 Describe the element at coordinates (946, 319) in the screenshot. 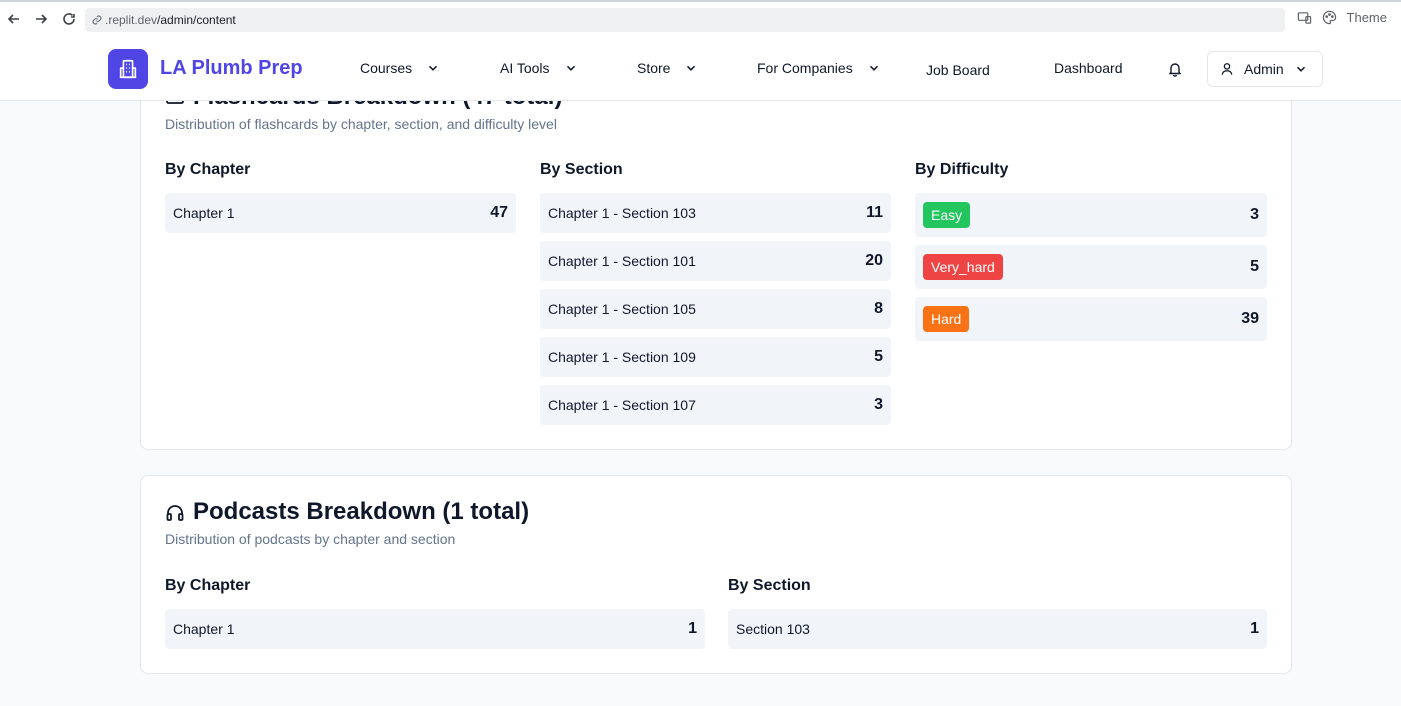

I see `difficulty-badge-hard: Hard` at that location.